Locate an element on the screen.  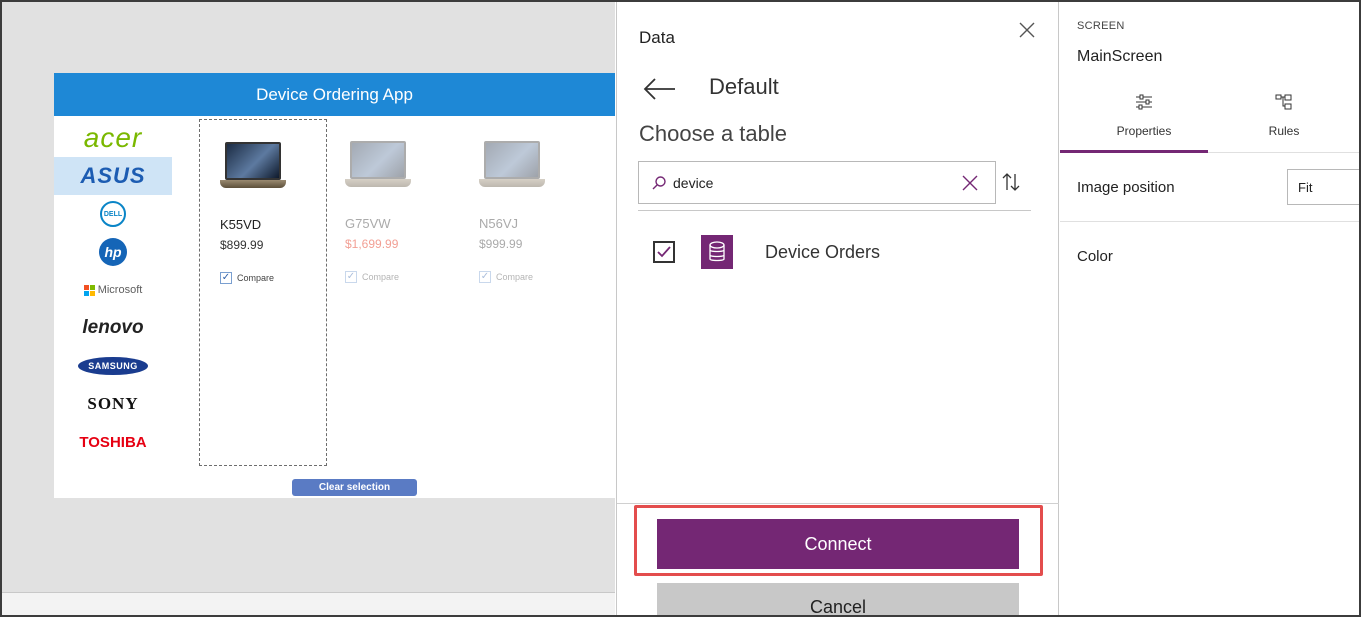
section-label: SCREEN is located at coordinates (1101, 26).